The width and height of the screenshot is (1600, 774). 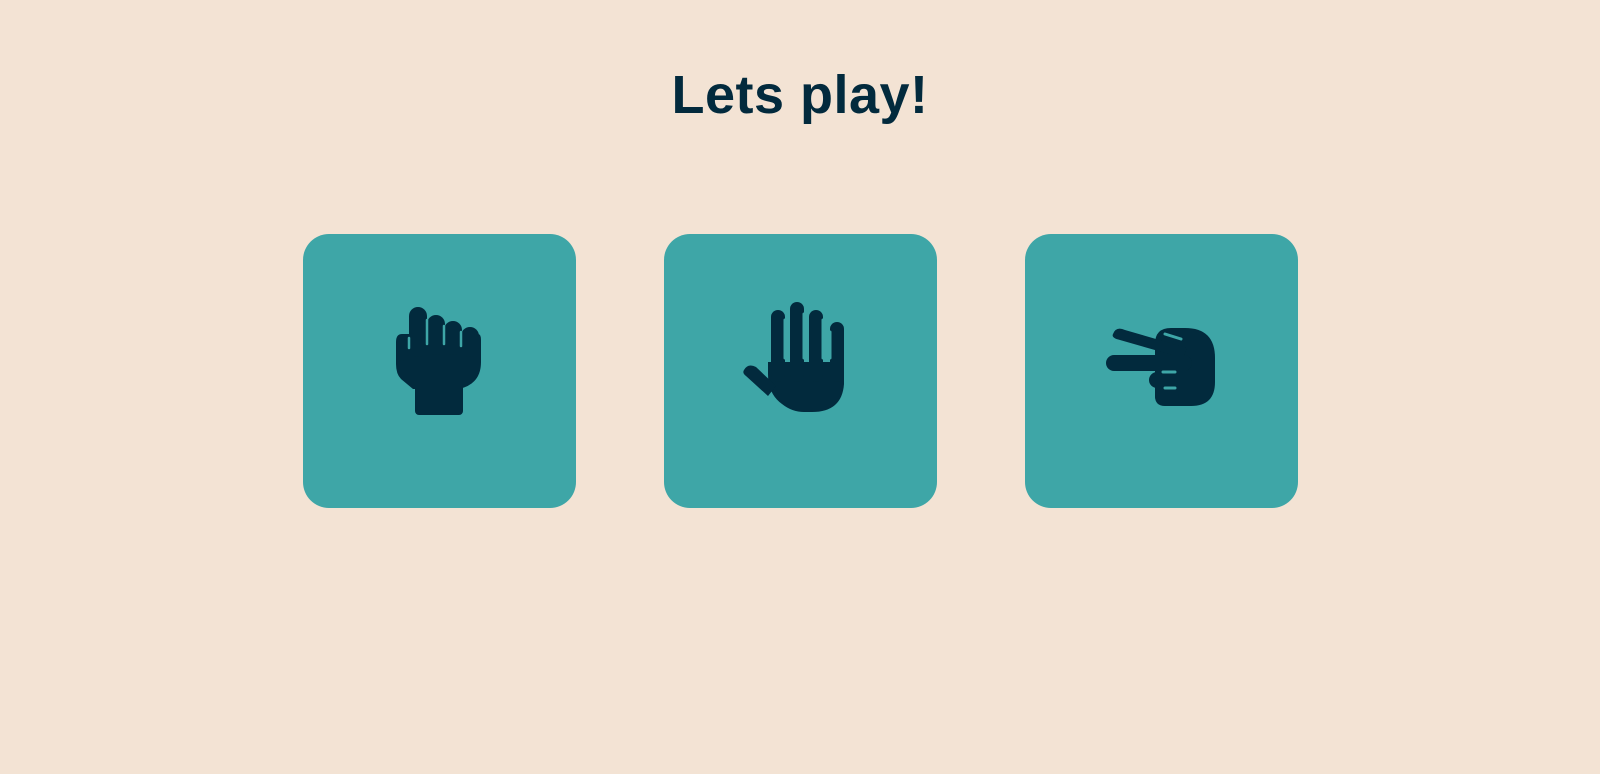 I want to click on paper-hand-icon, so click(x=793, y=357).